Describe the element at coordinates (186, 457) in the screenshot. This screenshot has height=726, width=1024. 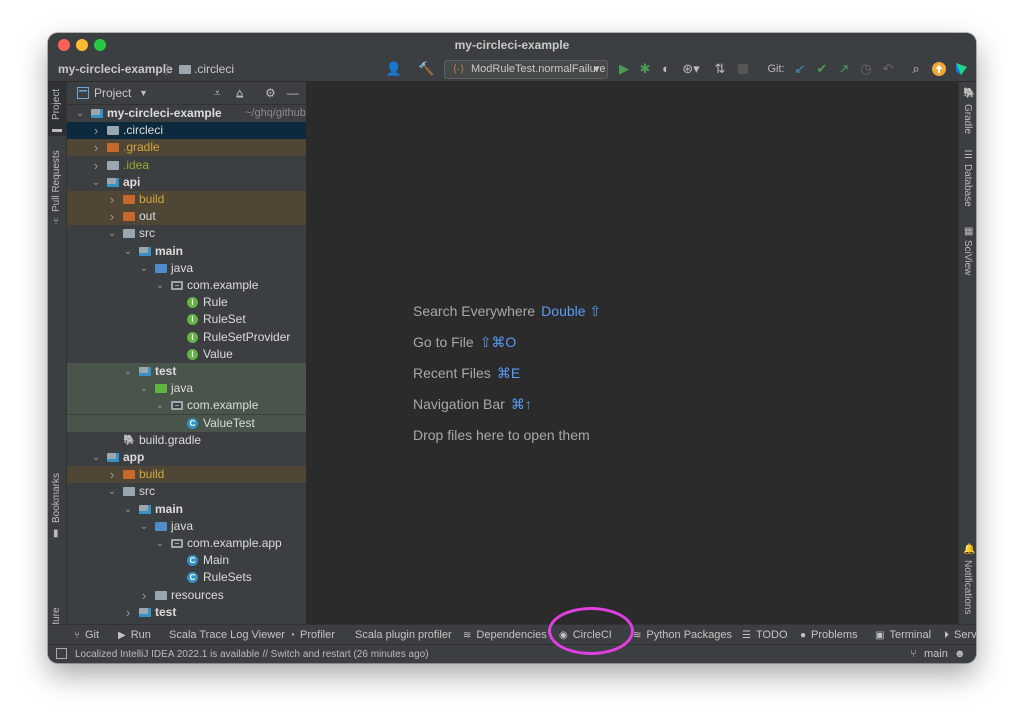
I see `tree-item: ⌄ app` at that location.